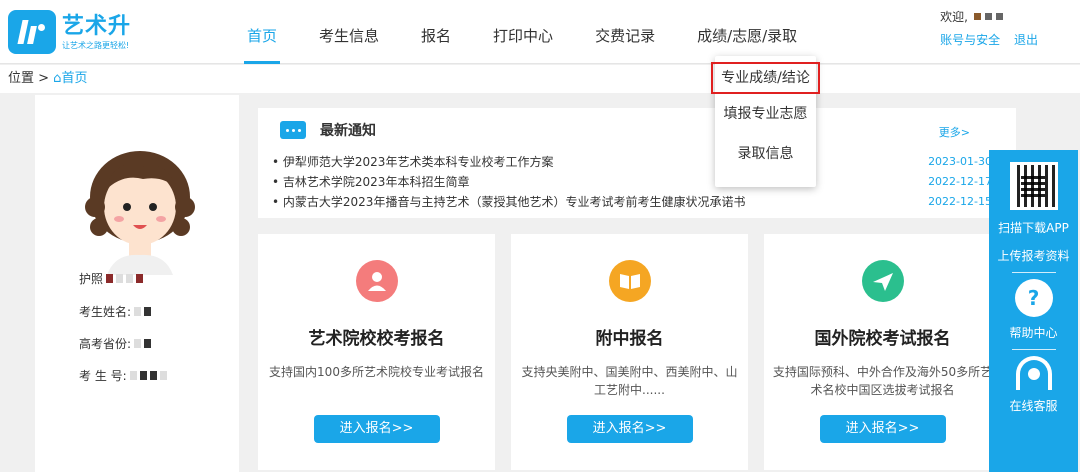 The width and height of the screenshot is (1080, 472). What do you see at coordinates (765, 114) in the screenshot?
I see `menu-item-fill-preferences: 填报专业志愿` at bounding box center [765, 114].